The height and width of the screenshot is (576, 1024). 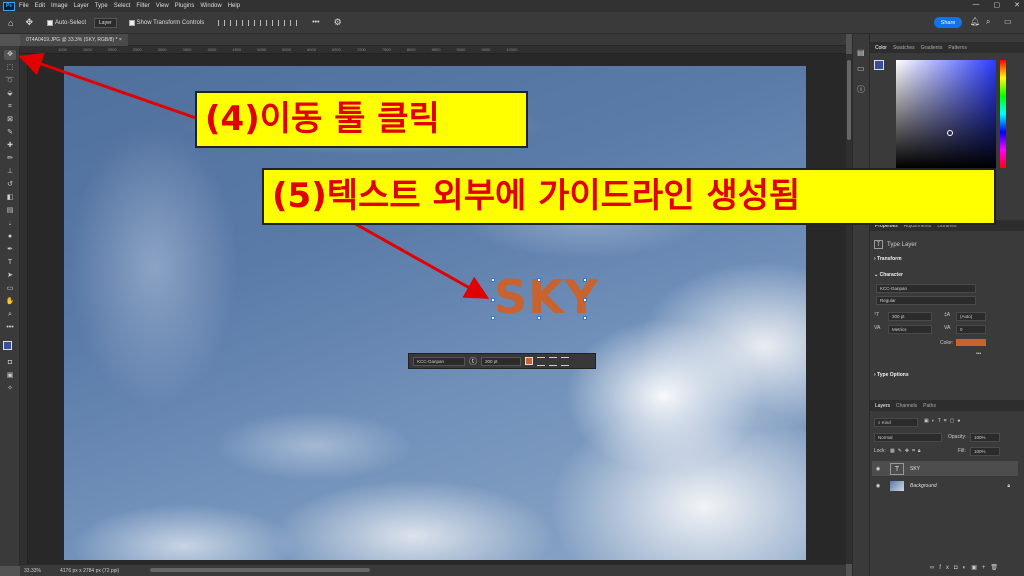 What do you see at coordinates (29, 22) in the screenshot?
I see `move-tool-preset-icon: ✥` at bounding box center [29, 22].